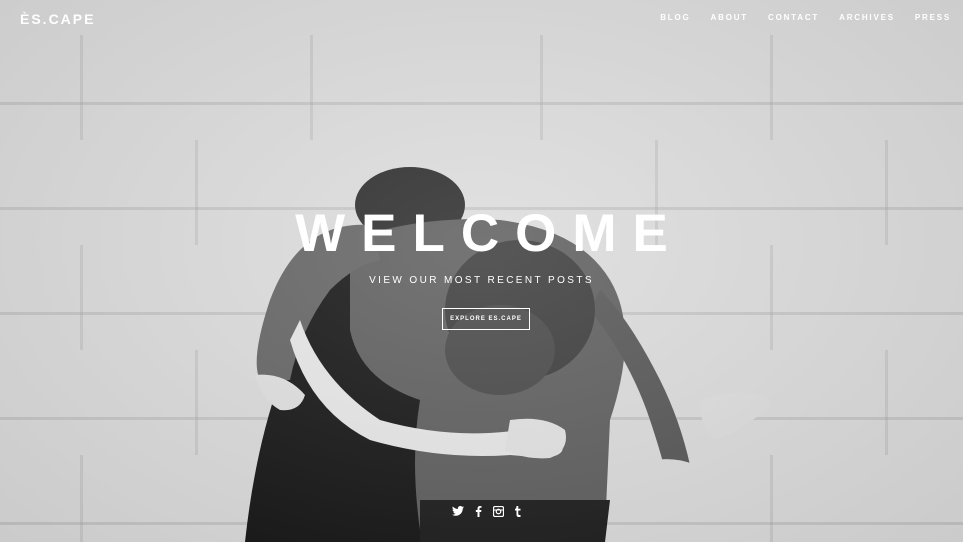 This screenshot has width=963, height=542. What do you see at coordinates (486, 319) in the screenshot?
I see `explore-button: EXPLORE ES.CAPE` at bounding box center [486, 319].